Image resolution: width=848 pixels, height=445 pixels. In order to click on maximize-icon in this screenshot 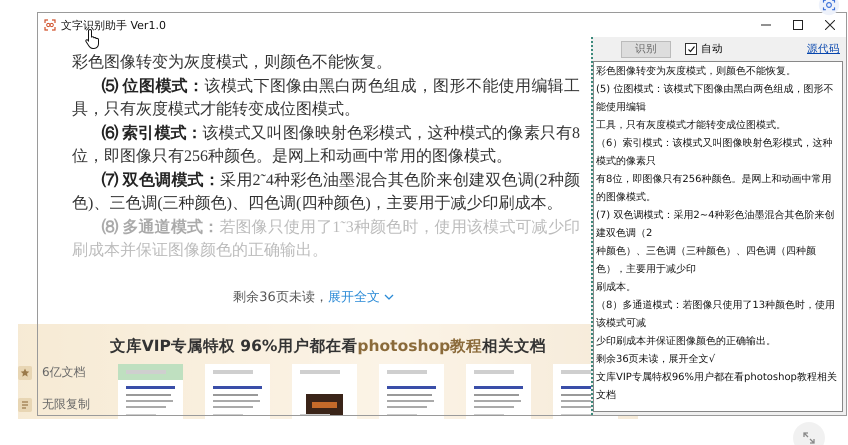, I will do `click(798, 25)`.